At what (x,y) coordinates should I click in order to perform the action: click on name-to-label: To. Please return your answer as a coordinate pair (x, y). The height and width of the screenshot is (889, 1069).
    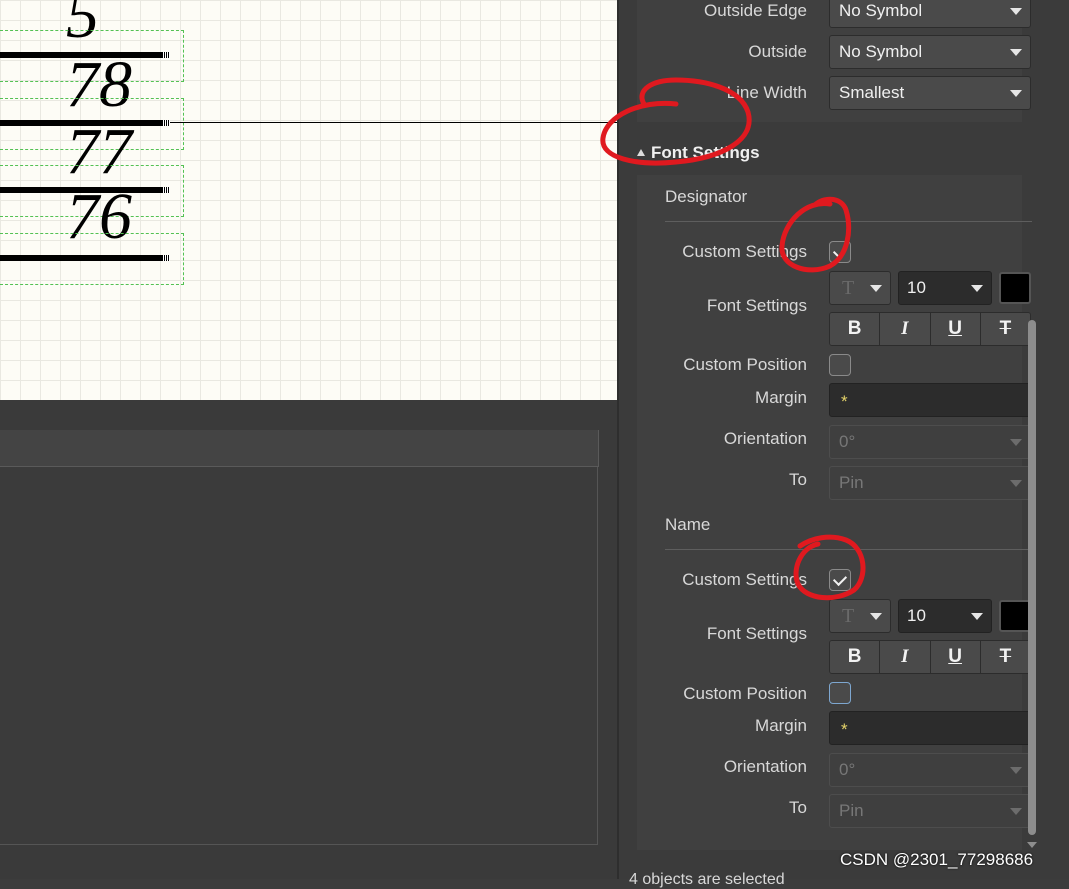
    Looking at the image, I should click on (798, 807).